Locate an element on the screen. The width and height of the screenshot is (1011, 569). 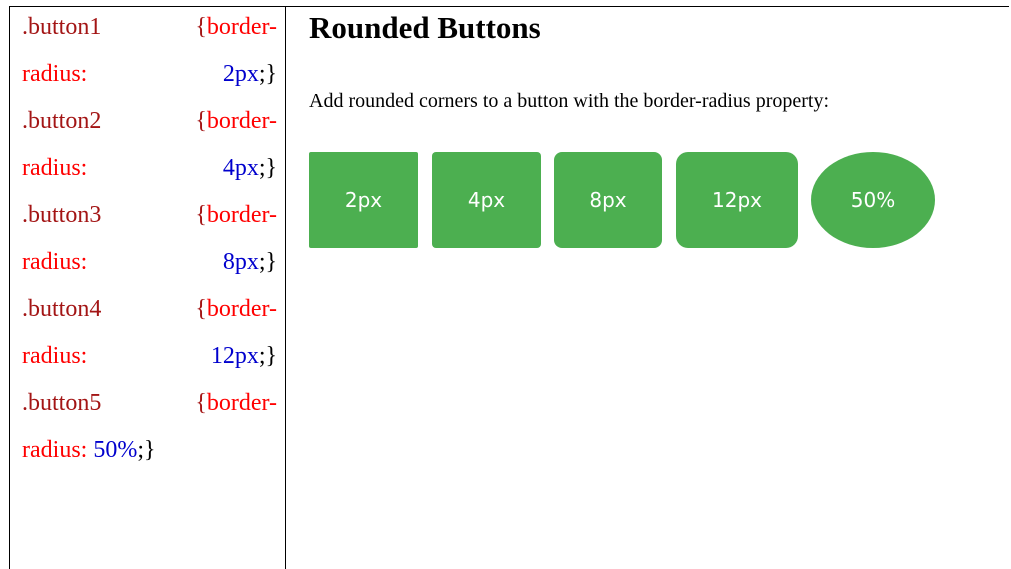
css-selector: .button3 is located at coordinates (62, 215).